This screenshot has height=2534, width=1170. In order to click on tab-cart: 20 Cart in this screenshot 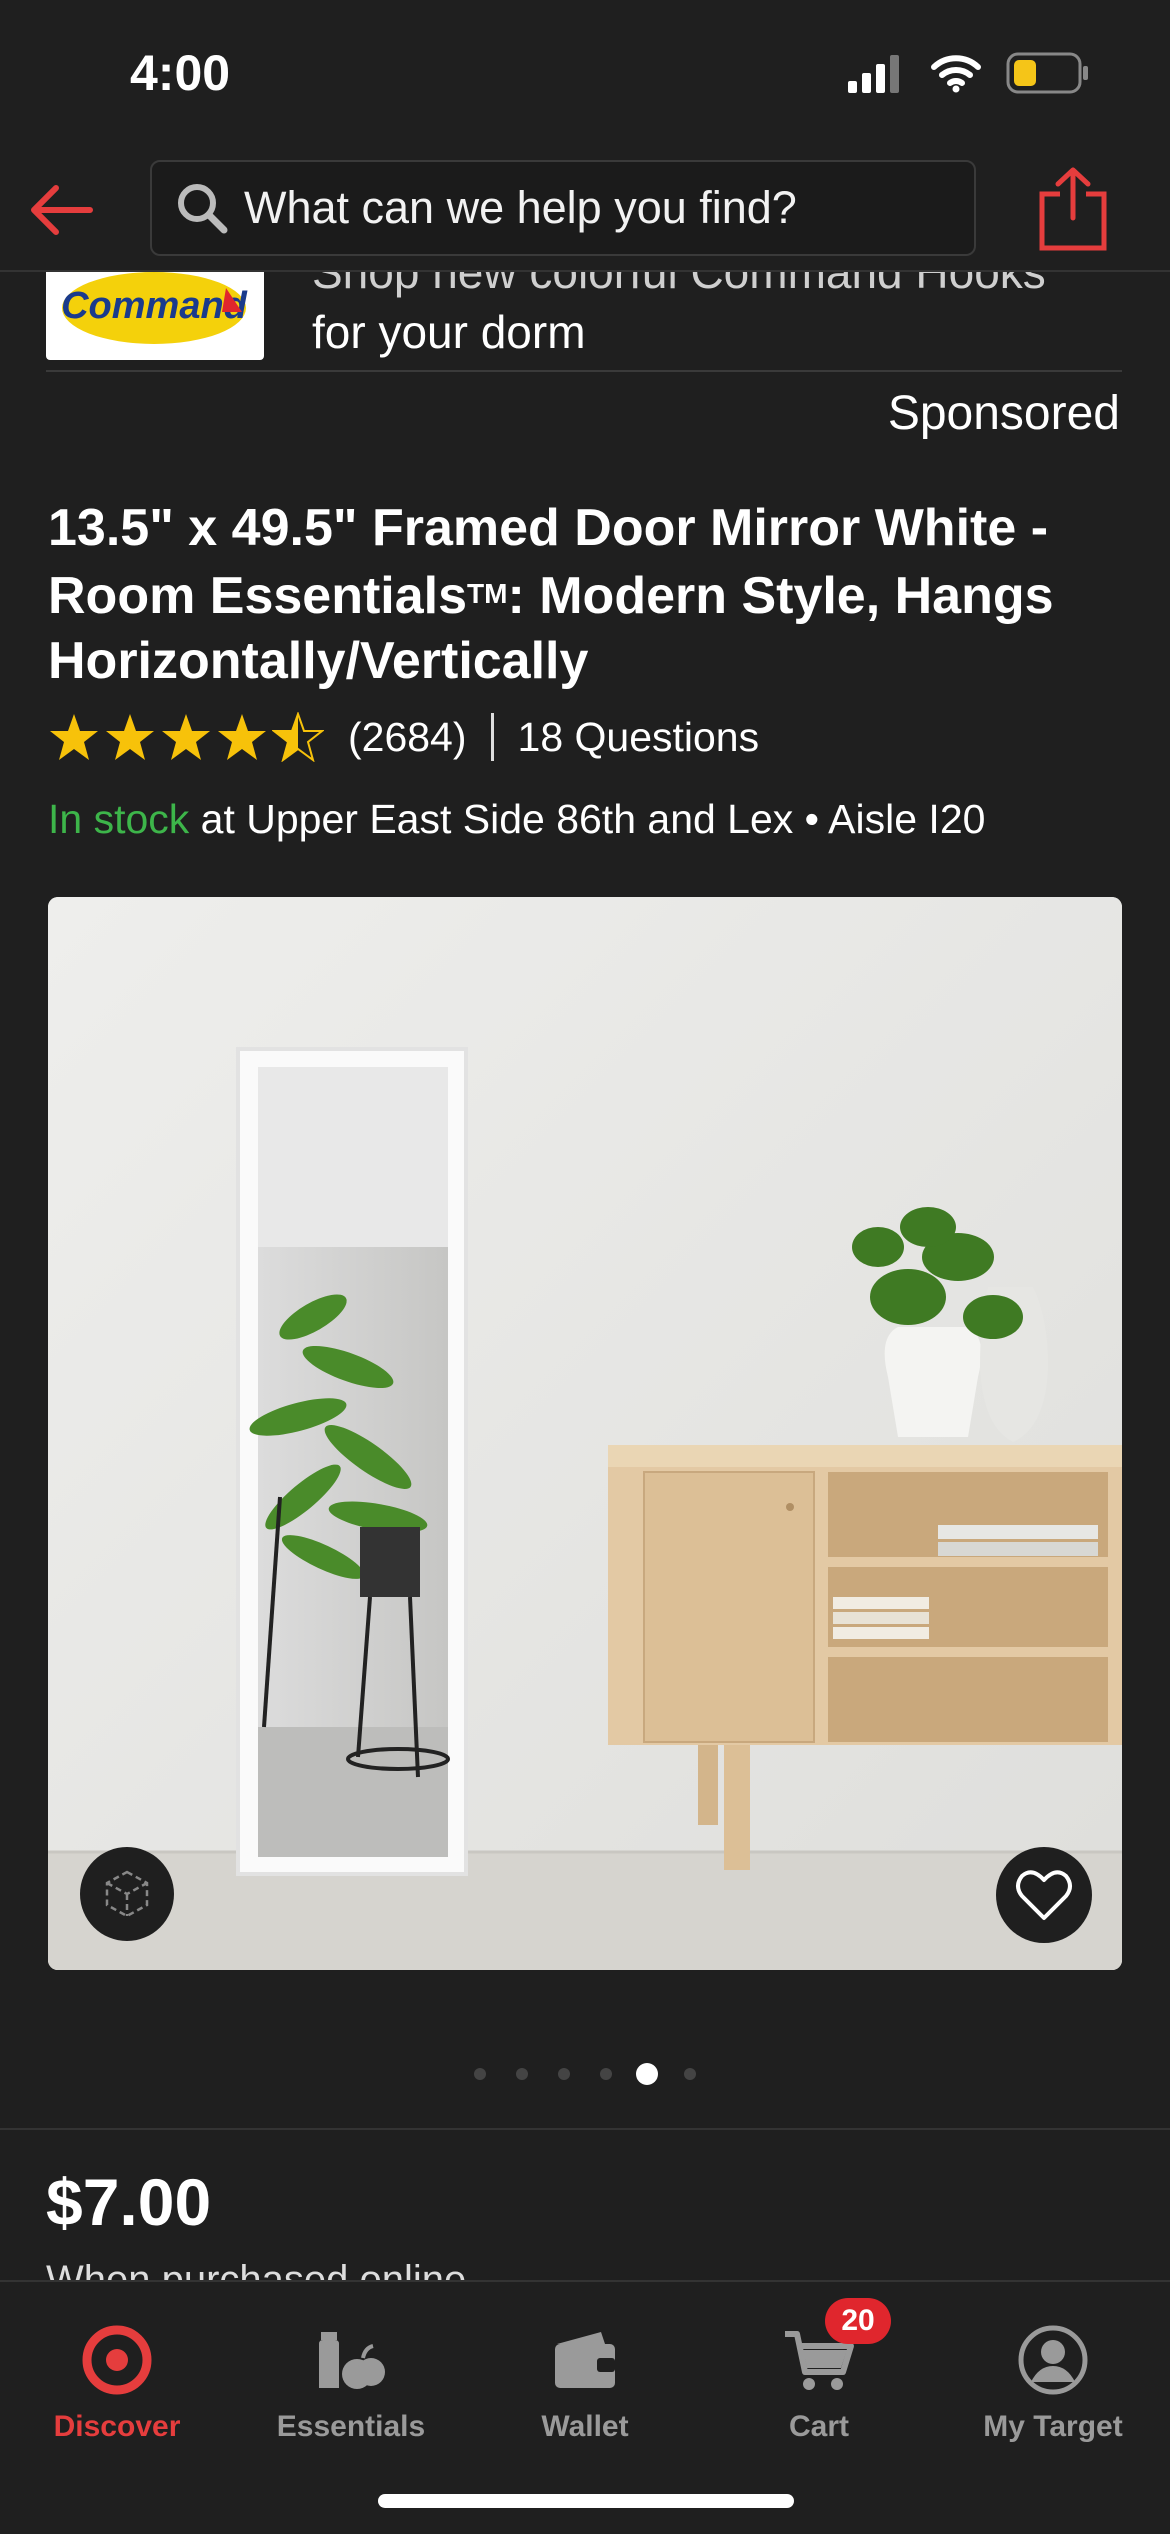, I will do `click(819, 2380)`.